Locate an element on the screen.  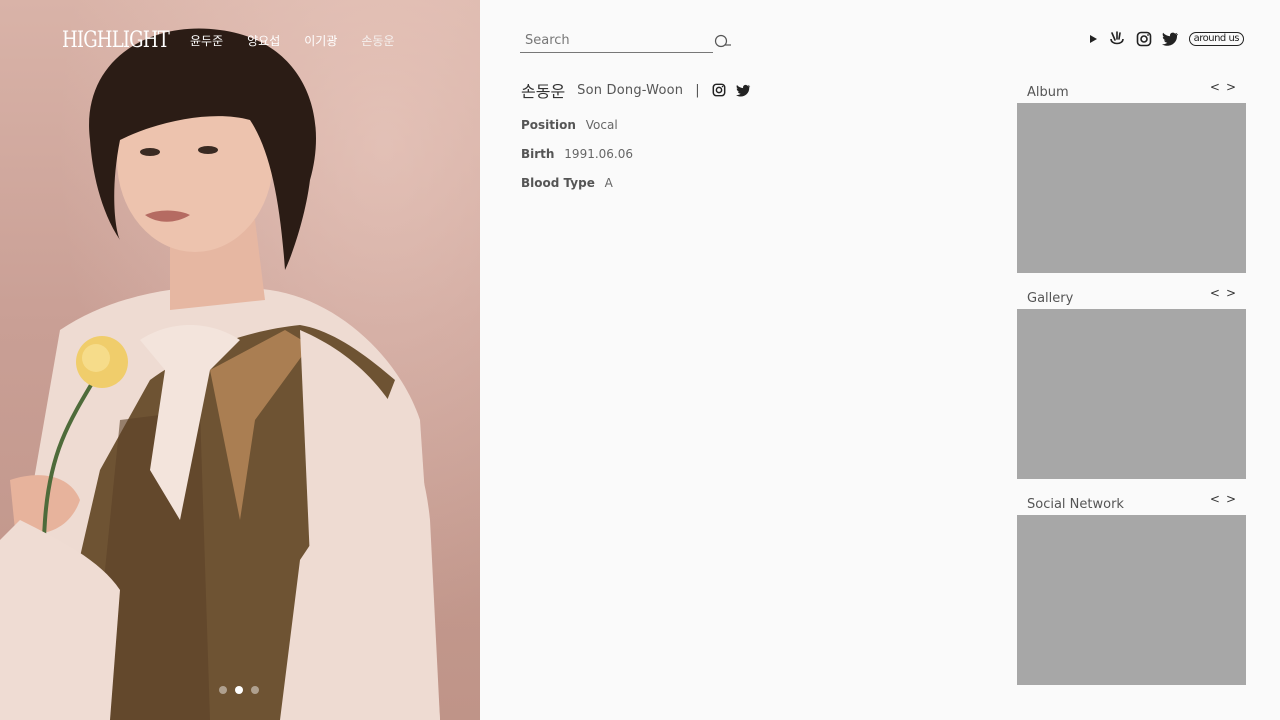
info-row-birth: Birth 1991.06.06 is located at coordinates (636, 159).